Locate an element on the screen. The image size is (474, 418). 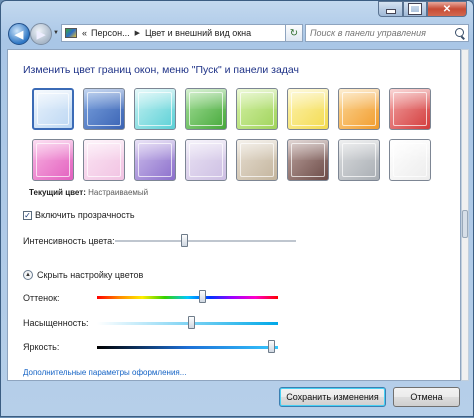
hide-mixer-row: ▲ Скрыть настройку цветов is located at coordinates (83, 275).